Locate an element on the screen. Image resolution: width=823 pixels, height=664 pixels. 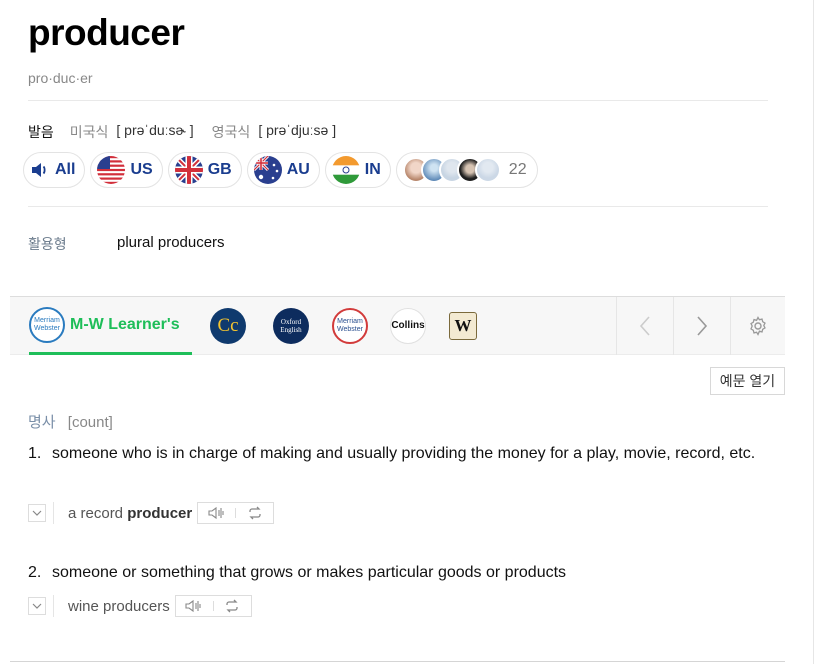
cambridge-logo: Cc is located at coordinates (228, 326).